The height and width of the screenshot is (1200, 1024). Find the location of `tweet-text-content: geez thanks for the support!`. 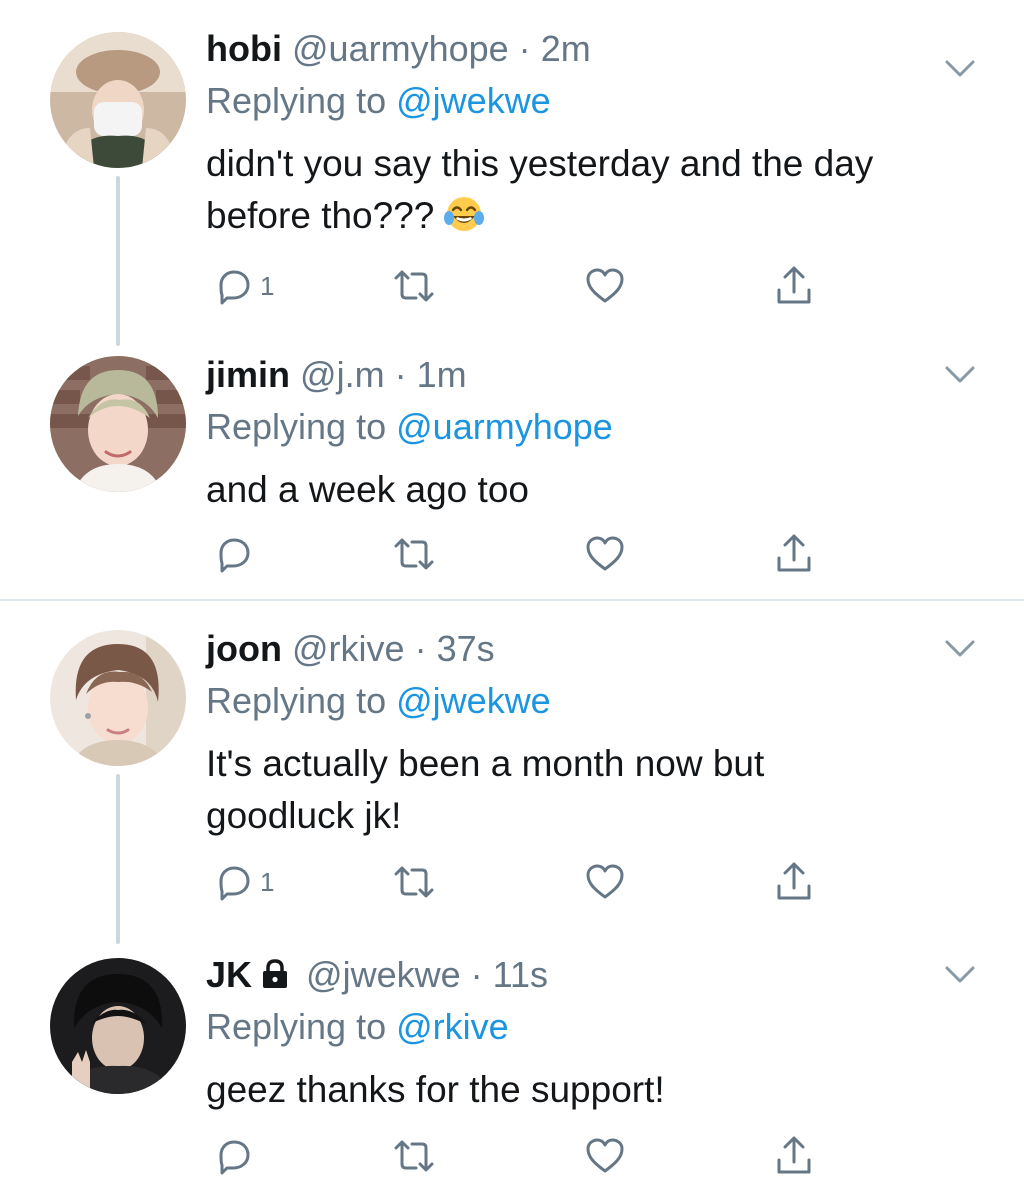

tweet-text-content: geez thanks for the support! is located at coordinates (435, 1089).